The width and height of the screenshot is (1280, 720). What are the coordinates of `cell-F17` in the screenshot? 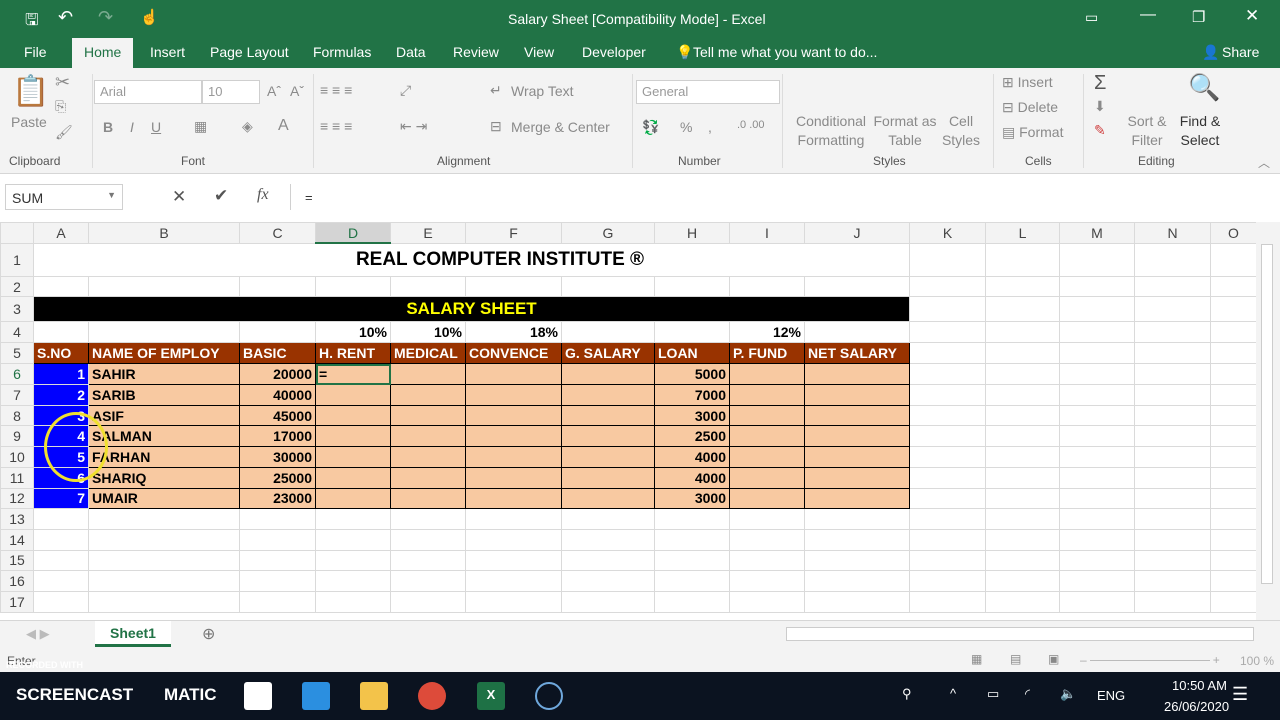 It's located at (513, 601).